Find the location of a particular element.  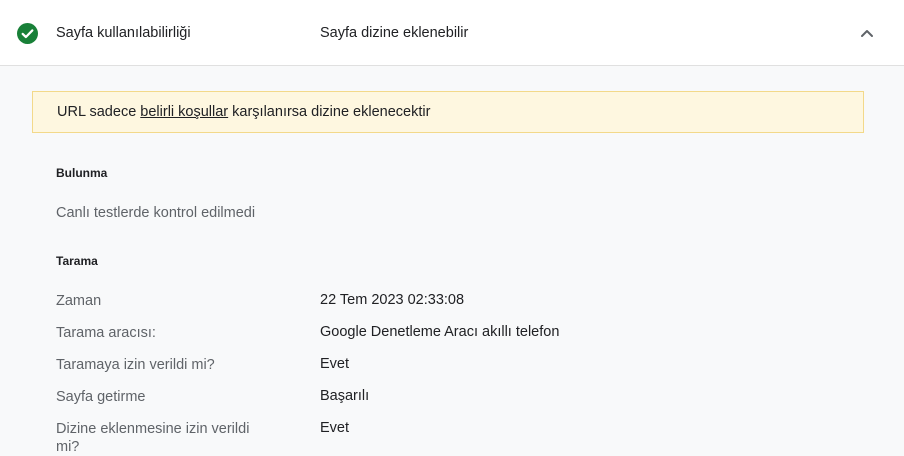

page-fetch-label: Sayfa getirme is located at coordinates (101, 397).